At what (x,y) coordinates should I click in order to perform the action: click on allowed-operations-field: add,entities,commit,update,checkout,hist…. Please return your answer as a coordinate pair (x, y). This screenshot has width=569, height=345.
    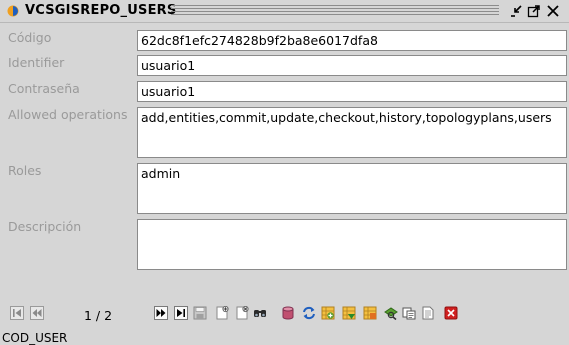
    Looking at the image, I should click on (352, 132).